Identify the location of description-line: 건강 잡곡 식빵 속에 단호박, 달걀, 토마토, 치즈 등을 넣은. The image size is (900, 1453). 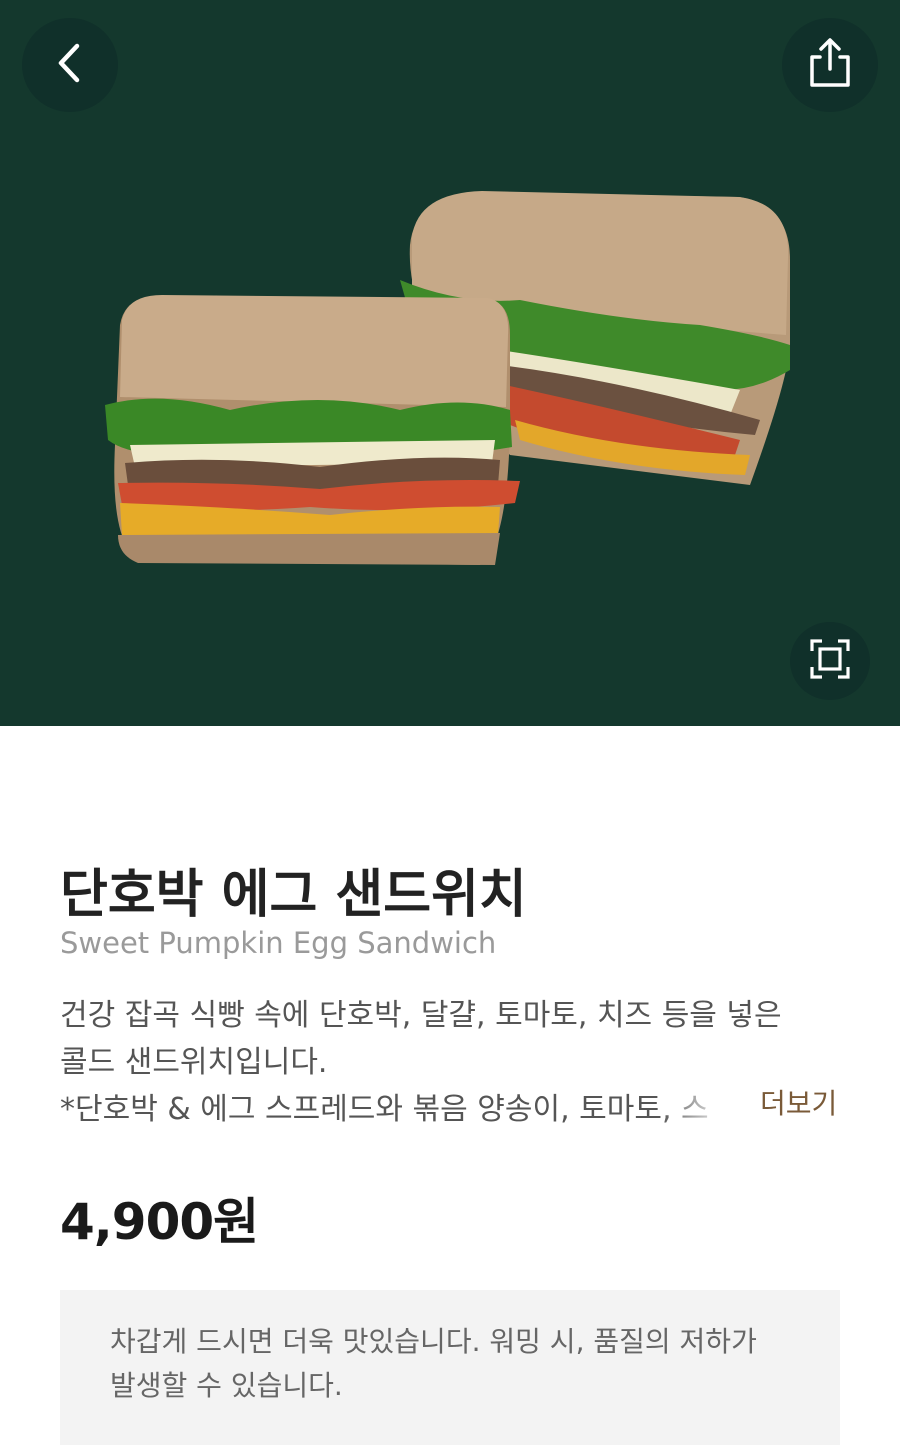
(421, 1015).